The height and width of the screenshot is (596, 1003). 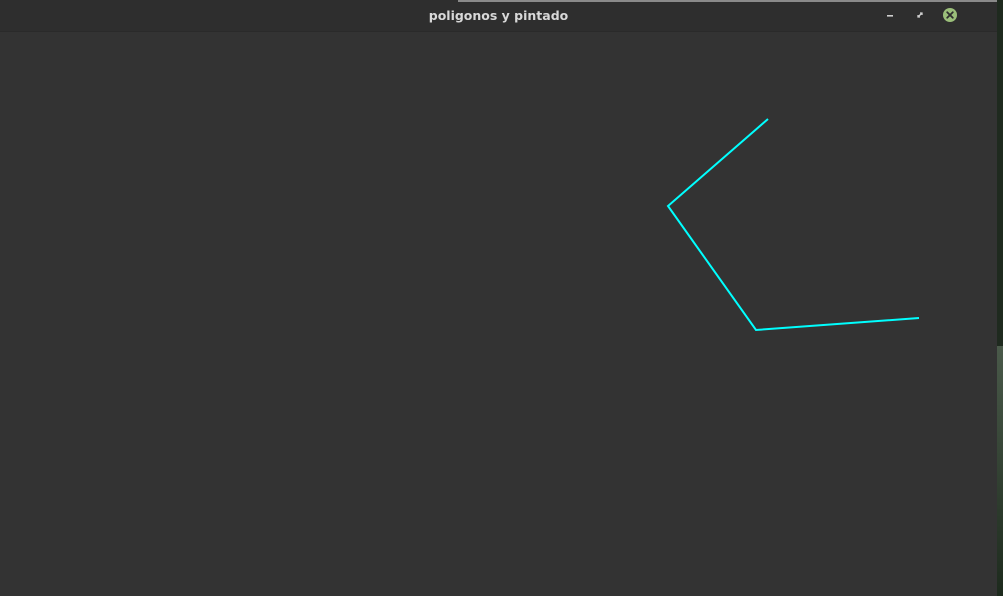 I want to click on minimize-icon, so click(x=890, y=16).